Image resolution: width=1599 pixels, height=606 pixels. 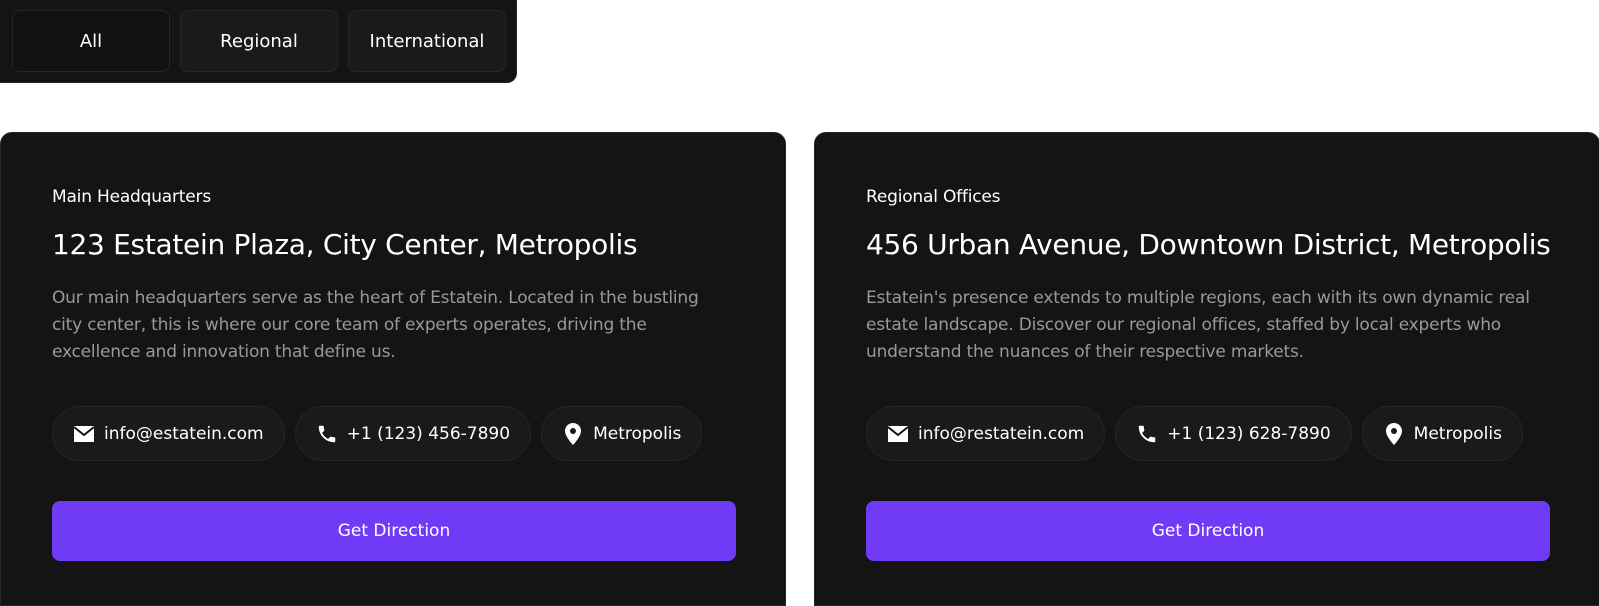 I want to click on tab-all: All, so click(x=91, y=41).